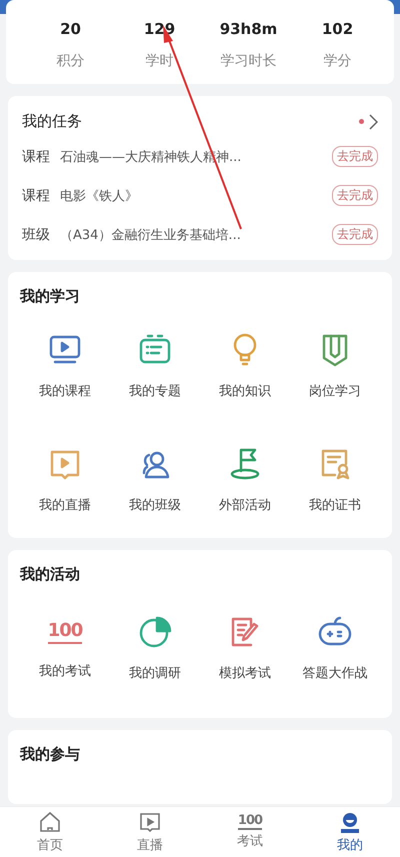 Image resolution: width=400 pixels, height=857 pixels. I want to click on menu-item: 我的课程, so click(65, 366).